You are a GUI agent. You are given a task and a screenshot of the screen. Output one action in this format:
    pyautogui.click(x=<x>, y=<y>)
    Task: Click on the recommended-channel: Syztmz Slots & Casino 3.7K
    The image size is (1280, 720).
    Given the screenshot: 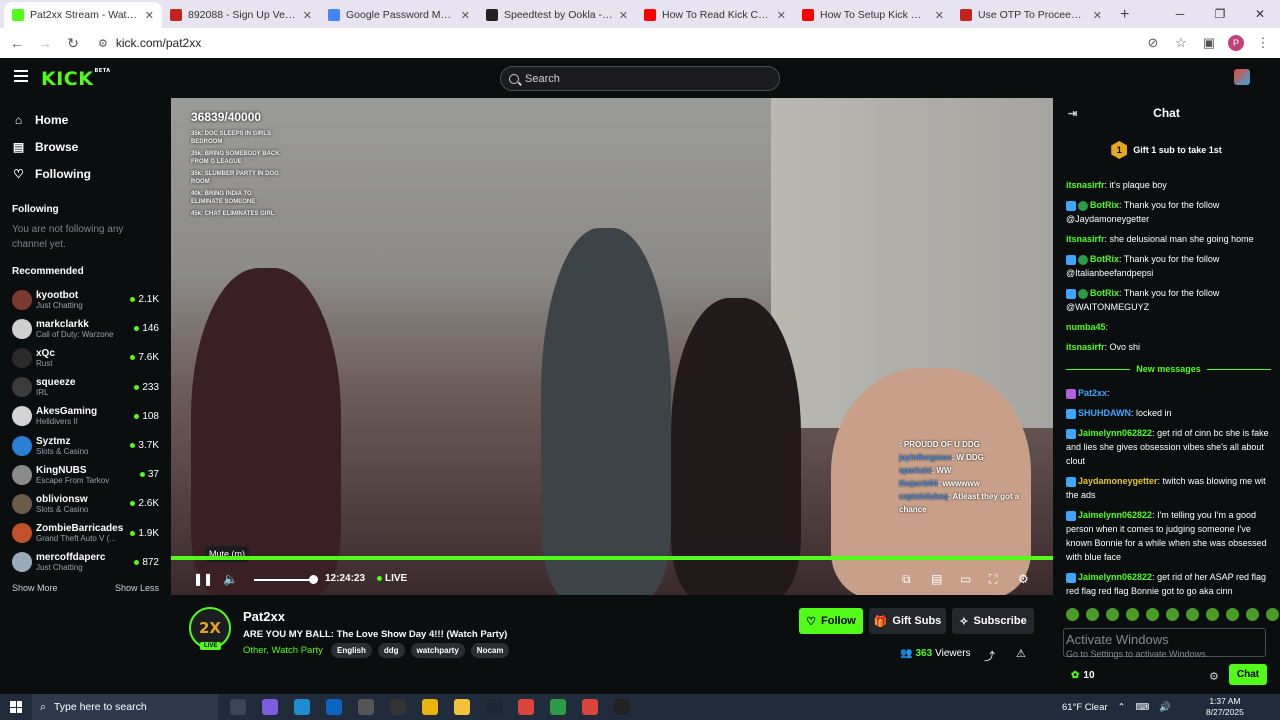 What is the action you would take?
    pyautogui.click(x=85, y=445)
    